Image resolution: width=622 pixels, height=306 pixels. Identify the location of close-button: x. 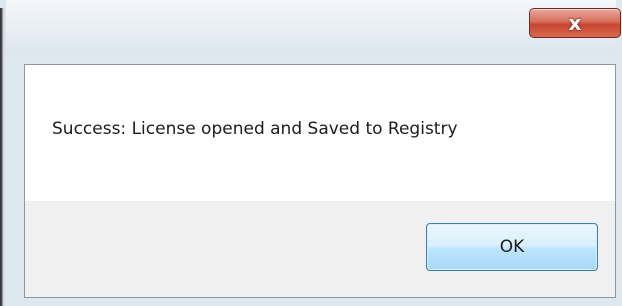
(575, 23).